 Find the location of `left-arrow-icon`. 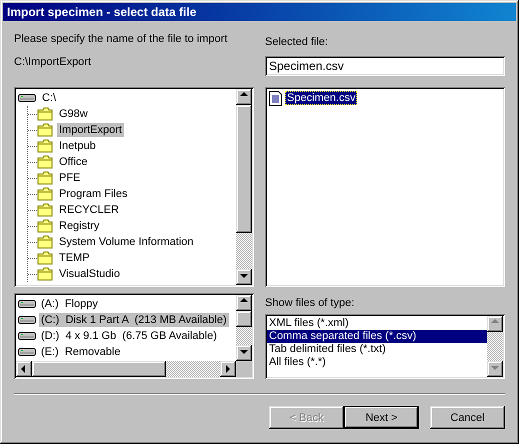

left-arrow-icon is located at coordinates (23, 369).